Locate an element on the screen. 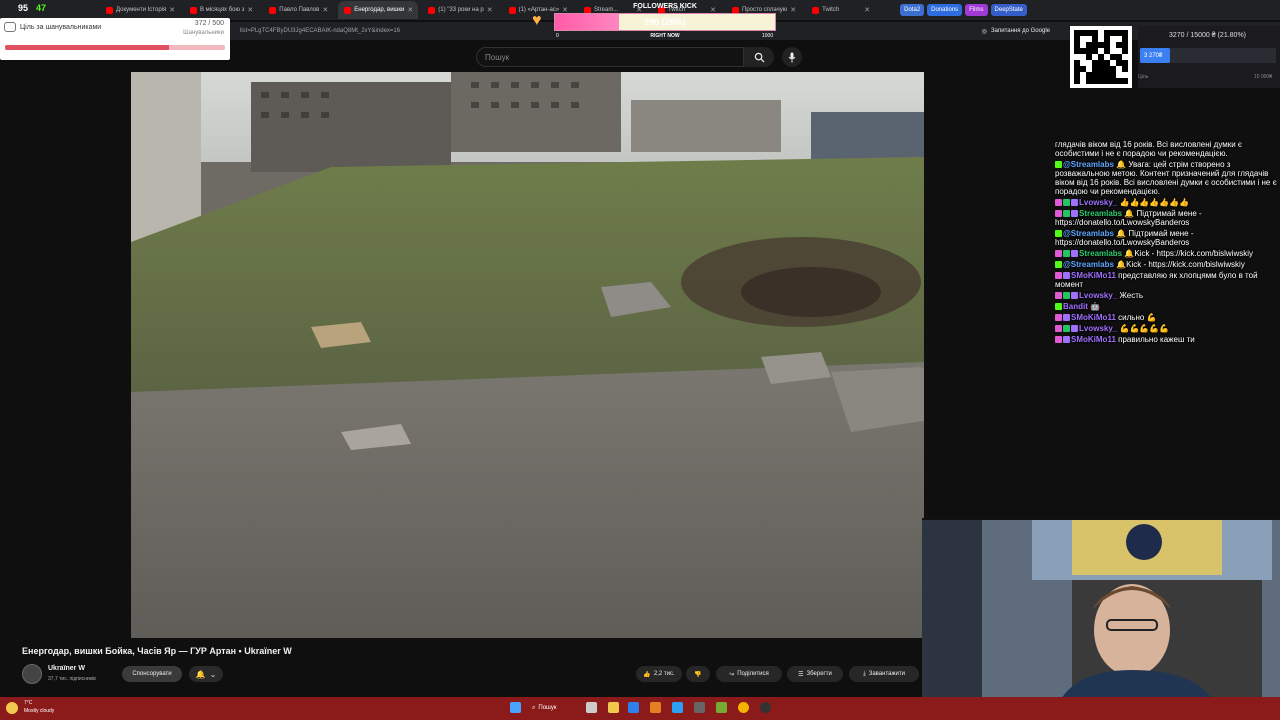 This screenshot has height=720, width=1280. chat-message: SMoKiMo11 правильно кажеш ти is located at coordinates (1167, 339).